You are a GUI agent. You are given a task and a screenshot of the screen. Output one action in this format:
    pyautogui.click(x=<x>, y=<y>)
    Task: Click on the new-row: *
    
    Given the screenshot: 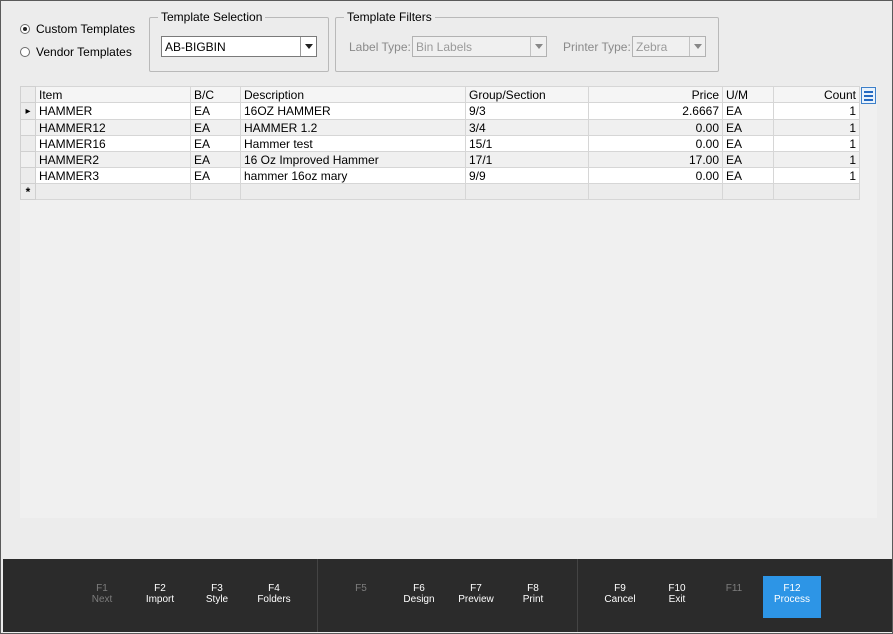 What is the action you would take?
    pyautogui.click(x=440, y=191)
    